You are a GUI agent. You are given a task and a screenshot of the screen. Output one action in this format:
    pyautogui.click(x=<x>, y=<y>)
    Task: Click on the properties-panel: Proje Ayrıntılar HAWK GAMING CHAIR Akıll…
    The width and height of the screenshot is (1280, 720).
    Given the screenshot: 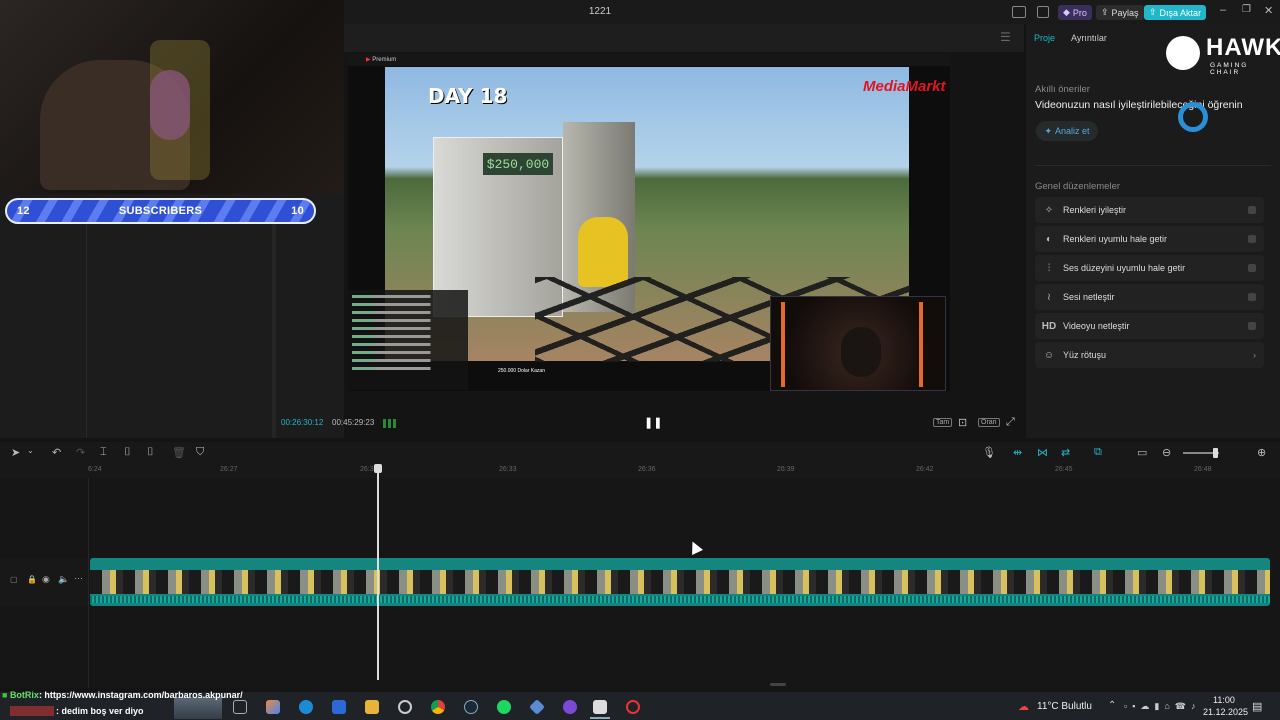 What is the action you would take?
    pyautogui.click(x=1153, y=231)
    